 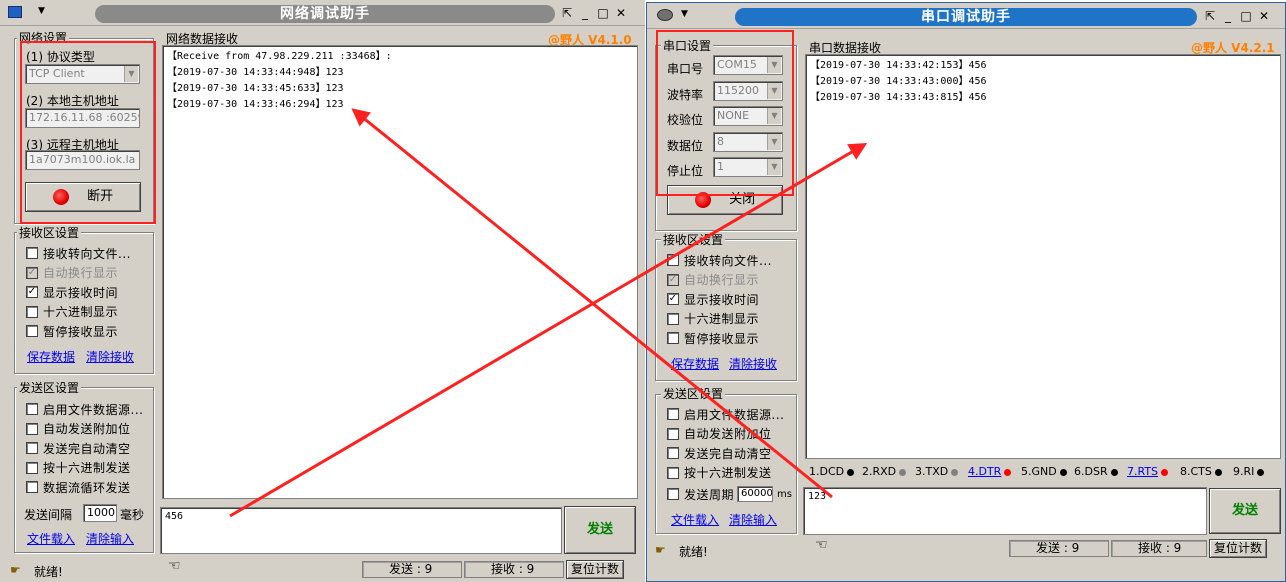 What do you see at coordinates (832, 471) in the screenshot?
I see `signal-1-dcd: 1.DCD` at bounding box center [832, 471].